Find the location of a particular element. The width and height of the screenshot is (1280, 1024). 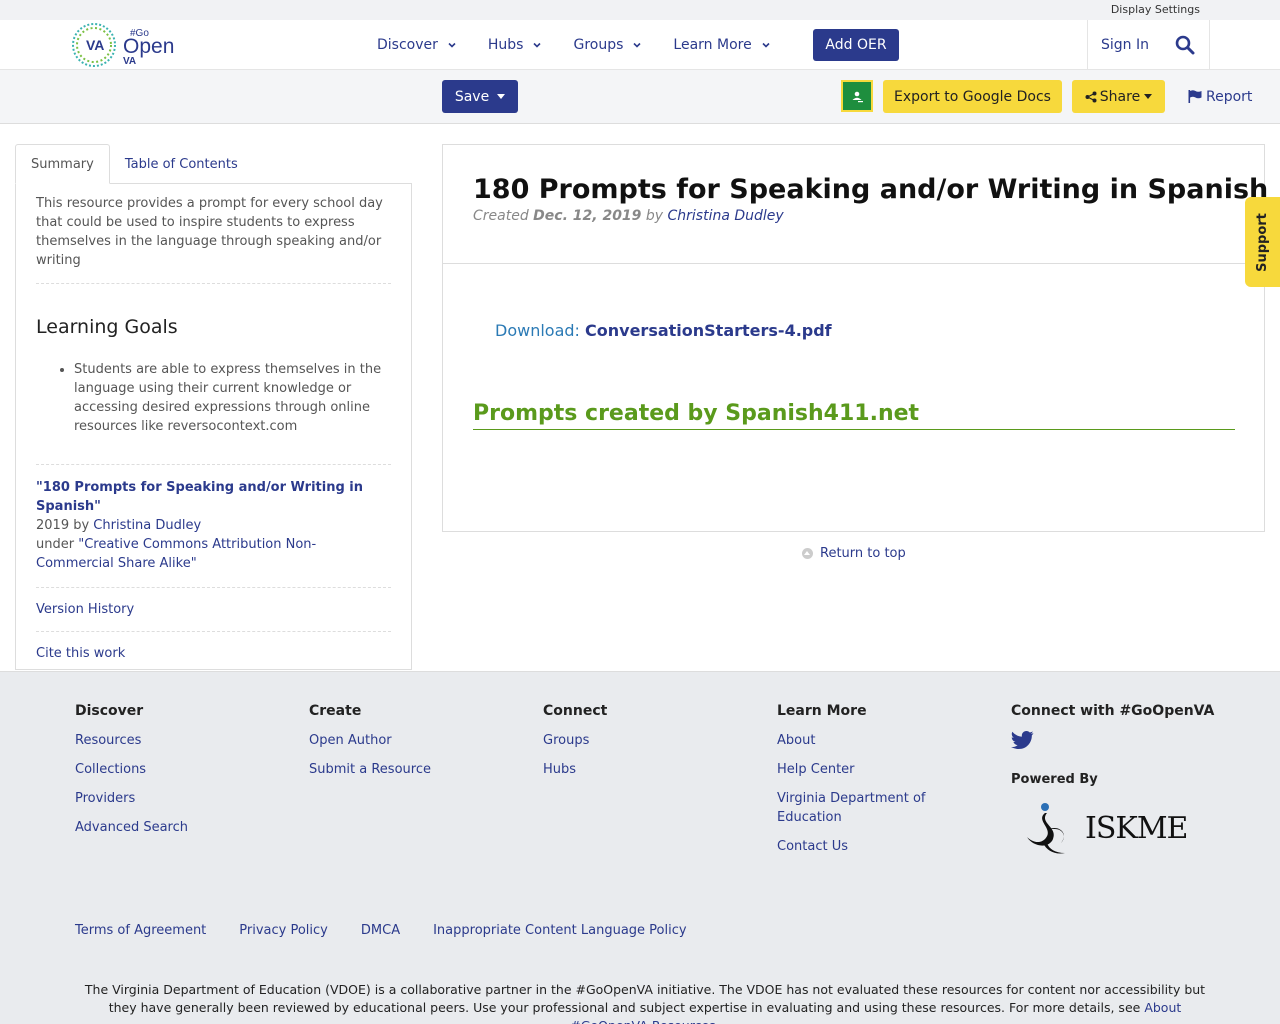

footer-heading: Connect with #GoOpenVA is located at coordinates (1113, 711).